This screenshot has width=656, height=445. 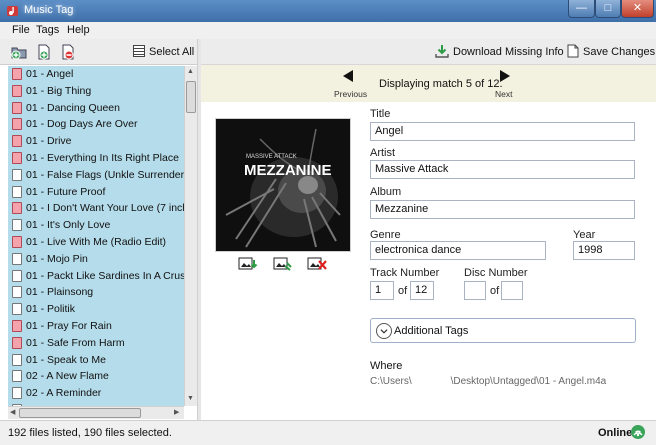 I want to click on scroll-right-arrow-icon: ▶, so click(x=176, y=412).